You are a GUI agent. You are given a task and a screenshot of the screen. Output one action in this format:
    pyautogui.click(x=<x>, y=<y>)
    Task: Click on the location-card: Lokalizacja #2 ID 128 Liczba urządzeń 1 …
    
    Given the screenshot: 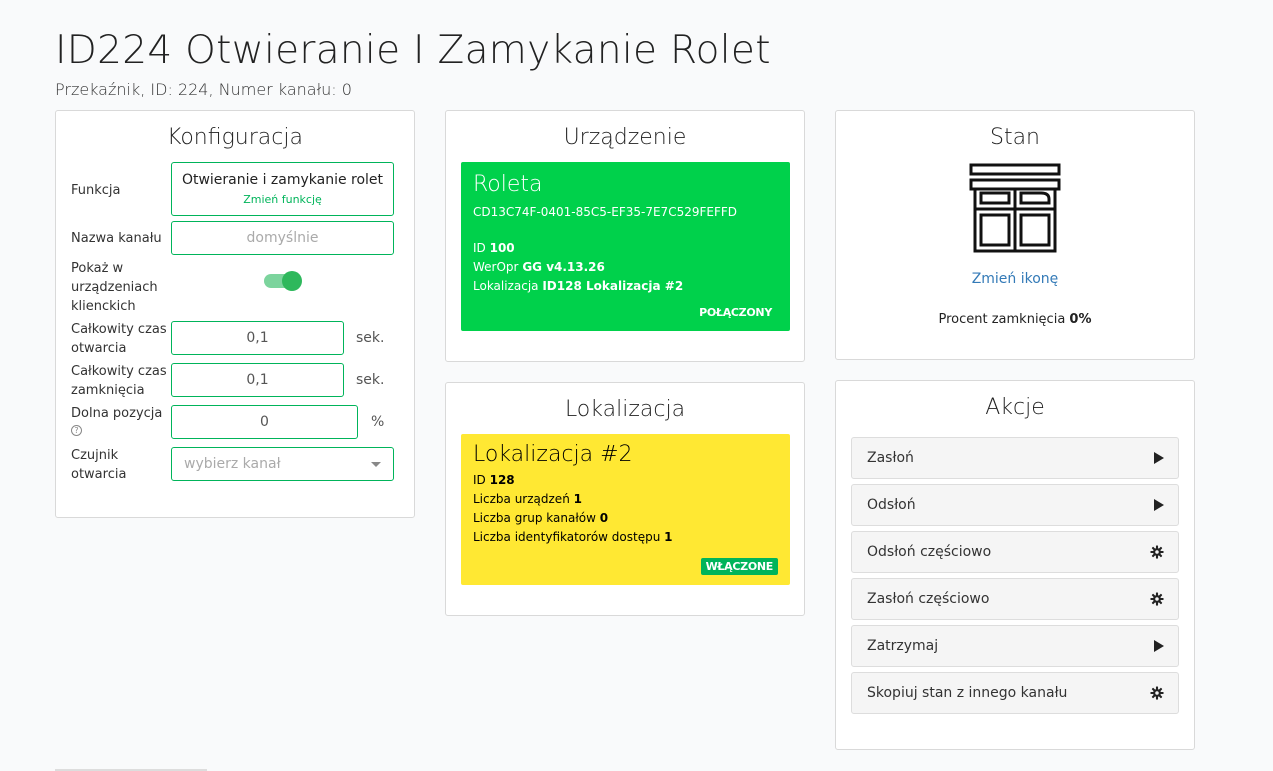 What is the action you would take?
    pyautogui.click(x=625, y=509)
    